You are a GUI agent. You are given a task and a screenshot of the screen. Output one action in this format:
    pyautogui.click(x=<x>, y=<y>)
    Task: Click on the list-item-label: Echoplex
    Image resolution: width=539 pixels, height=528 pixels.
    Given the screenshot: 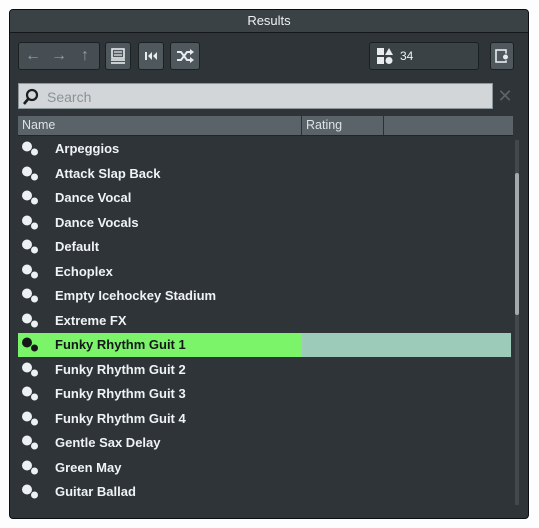 What is the action you would take?
    pyautogui.click(x=84, y=271)
    